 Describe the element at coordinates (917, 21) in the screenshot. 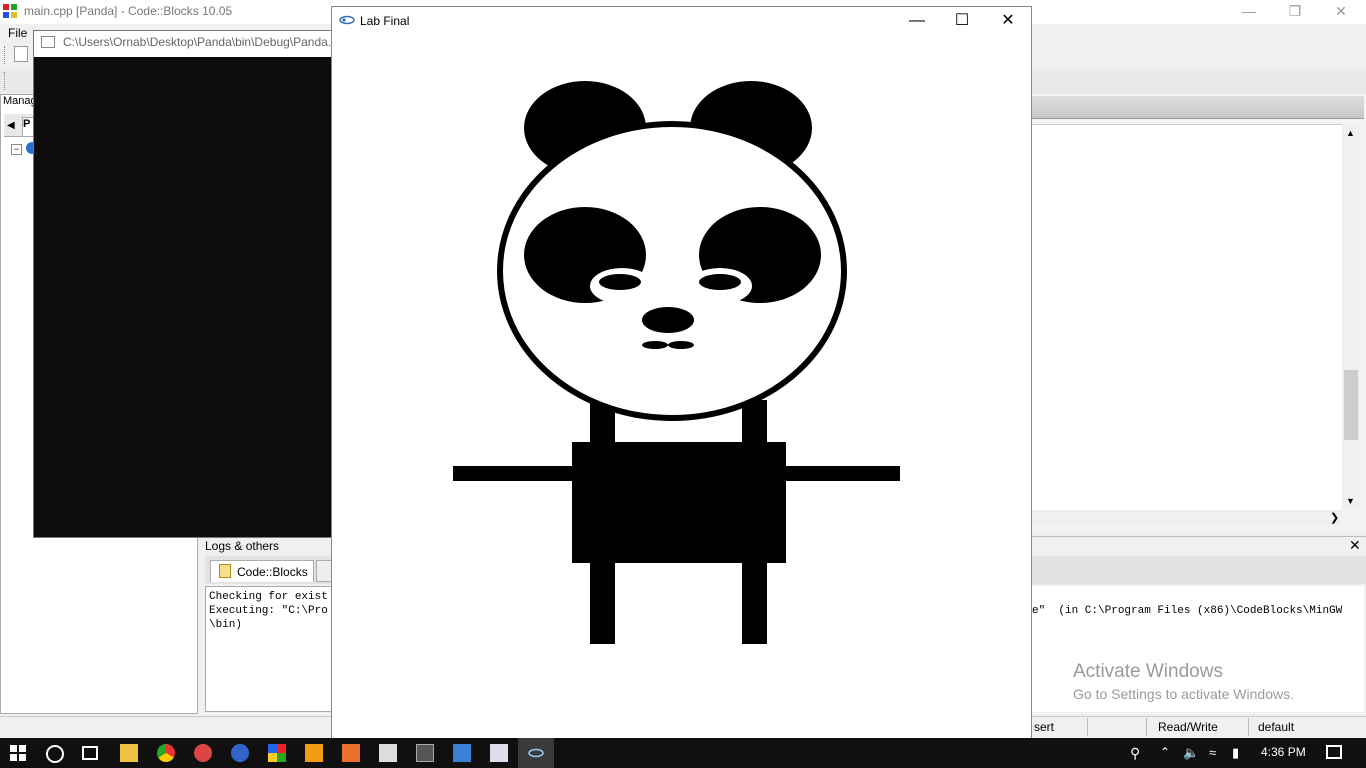

I see `lab-minimize-button: —` at that location.